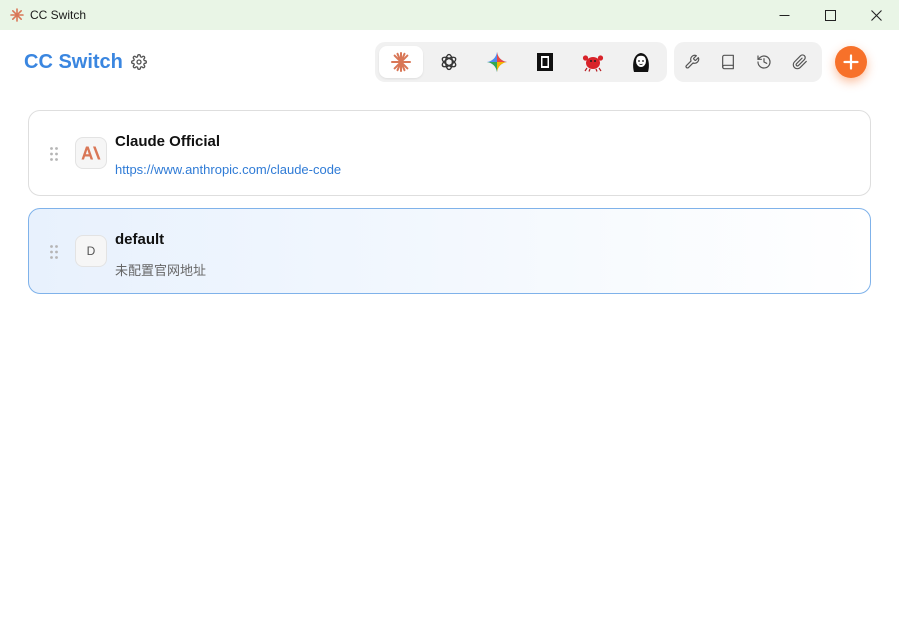 The image size is (899, 628). I want to click on provider-avatar: D, so click(91, 251).